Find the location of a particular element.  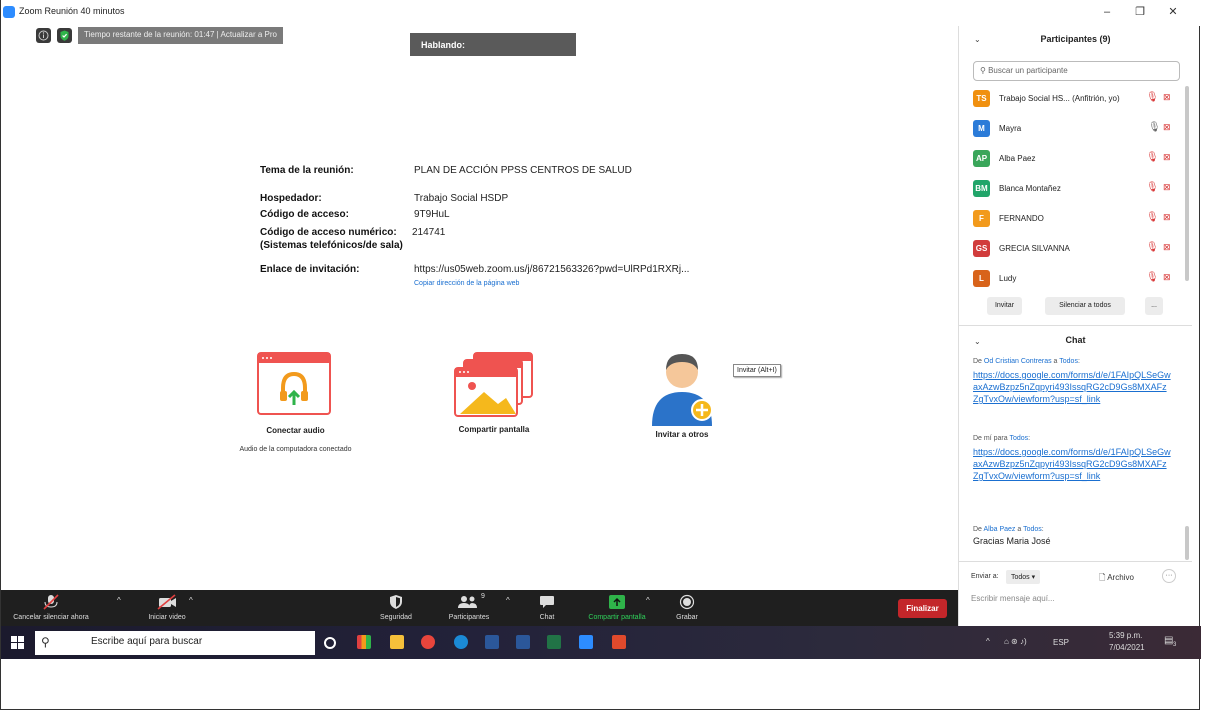

chat-message-header: De Od Cristian Contreras a Todos: is located at coordinates (1072, 361).